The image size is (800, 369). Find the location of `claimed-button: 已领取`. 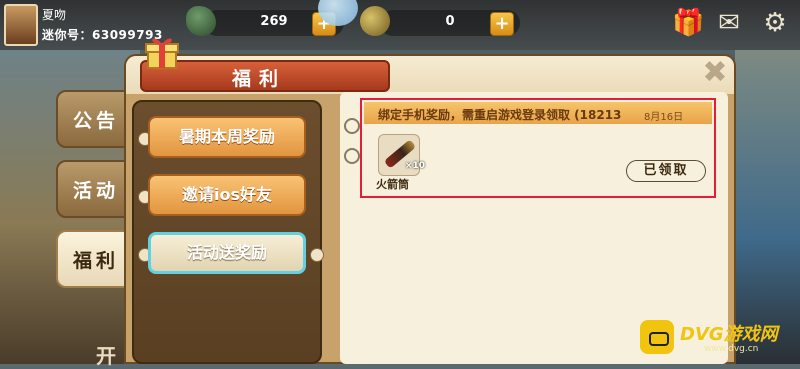

claimed-button: 已领取 is located at coordinates (666, 171).